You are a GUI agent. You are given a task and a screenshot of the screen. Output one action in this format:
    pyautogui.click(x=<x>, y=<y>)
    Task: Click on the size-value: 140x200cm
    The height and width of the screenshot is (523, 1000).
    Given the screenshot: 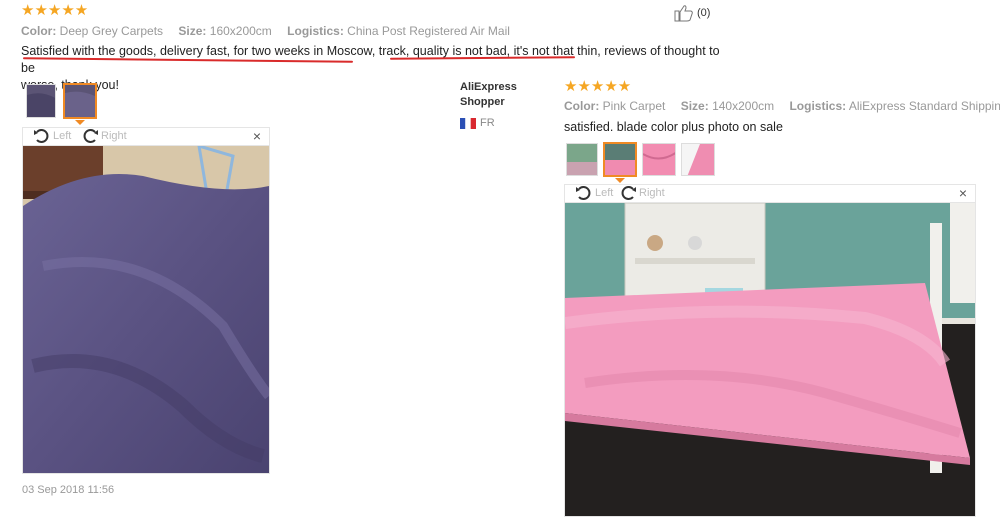 What is the action you would take?
    pyautogui.click(x=743, y=106)
    